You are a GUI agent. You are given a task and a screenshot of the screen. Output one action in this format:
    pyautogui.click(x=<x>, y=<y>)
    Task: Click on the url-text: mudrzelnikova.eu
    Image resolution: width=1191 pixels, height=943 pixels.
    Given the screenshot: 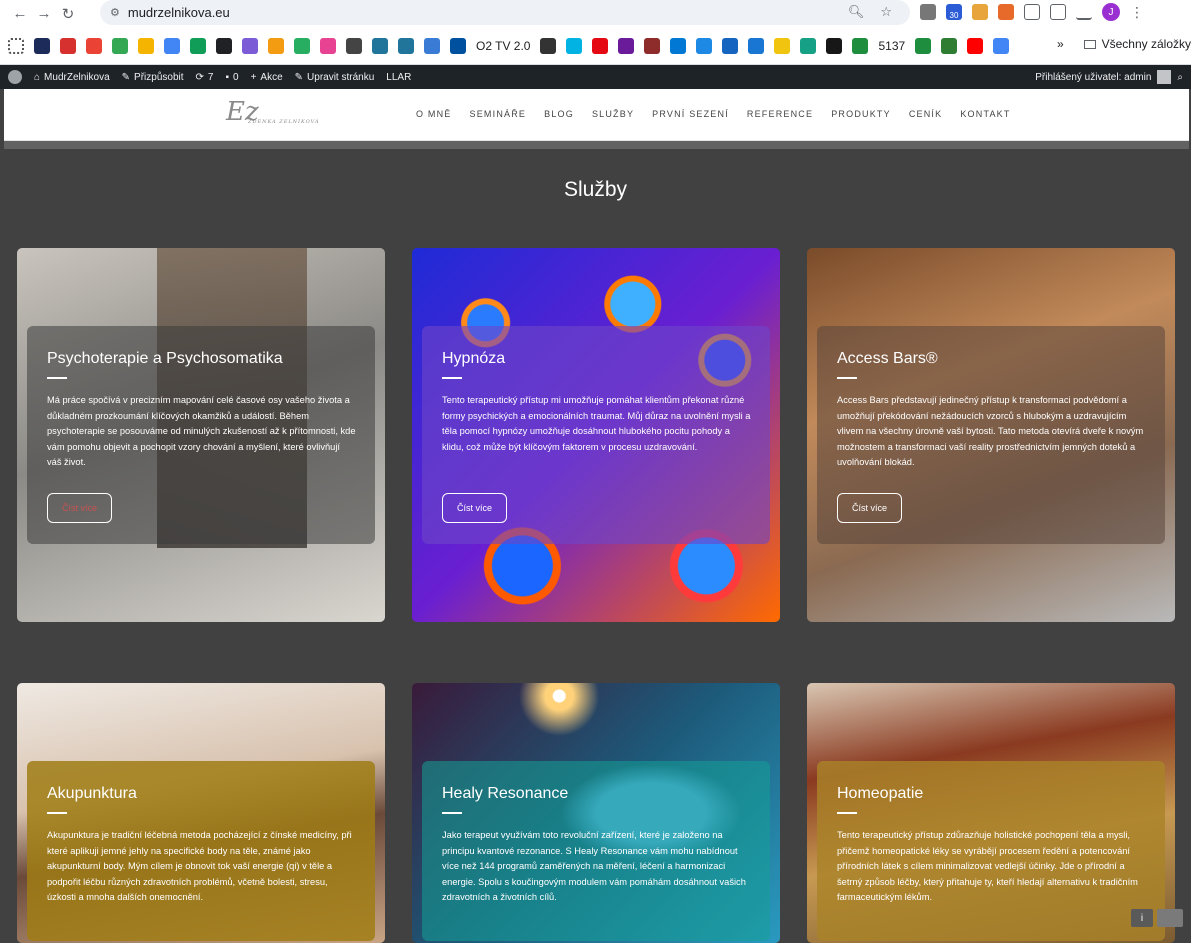 What is the action you would take?
    pyautogui.click(x=179, y=12)
    